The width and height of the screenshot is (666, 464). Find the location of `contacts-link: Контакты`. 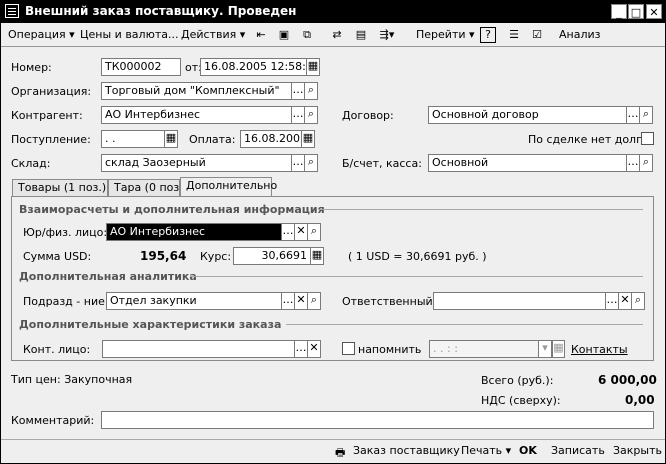

contacts-link: Контакты is located at coordinates (599, 349).